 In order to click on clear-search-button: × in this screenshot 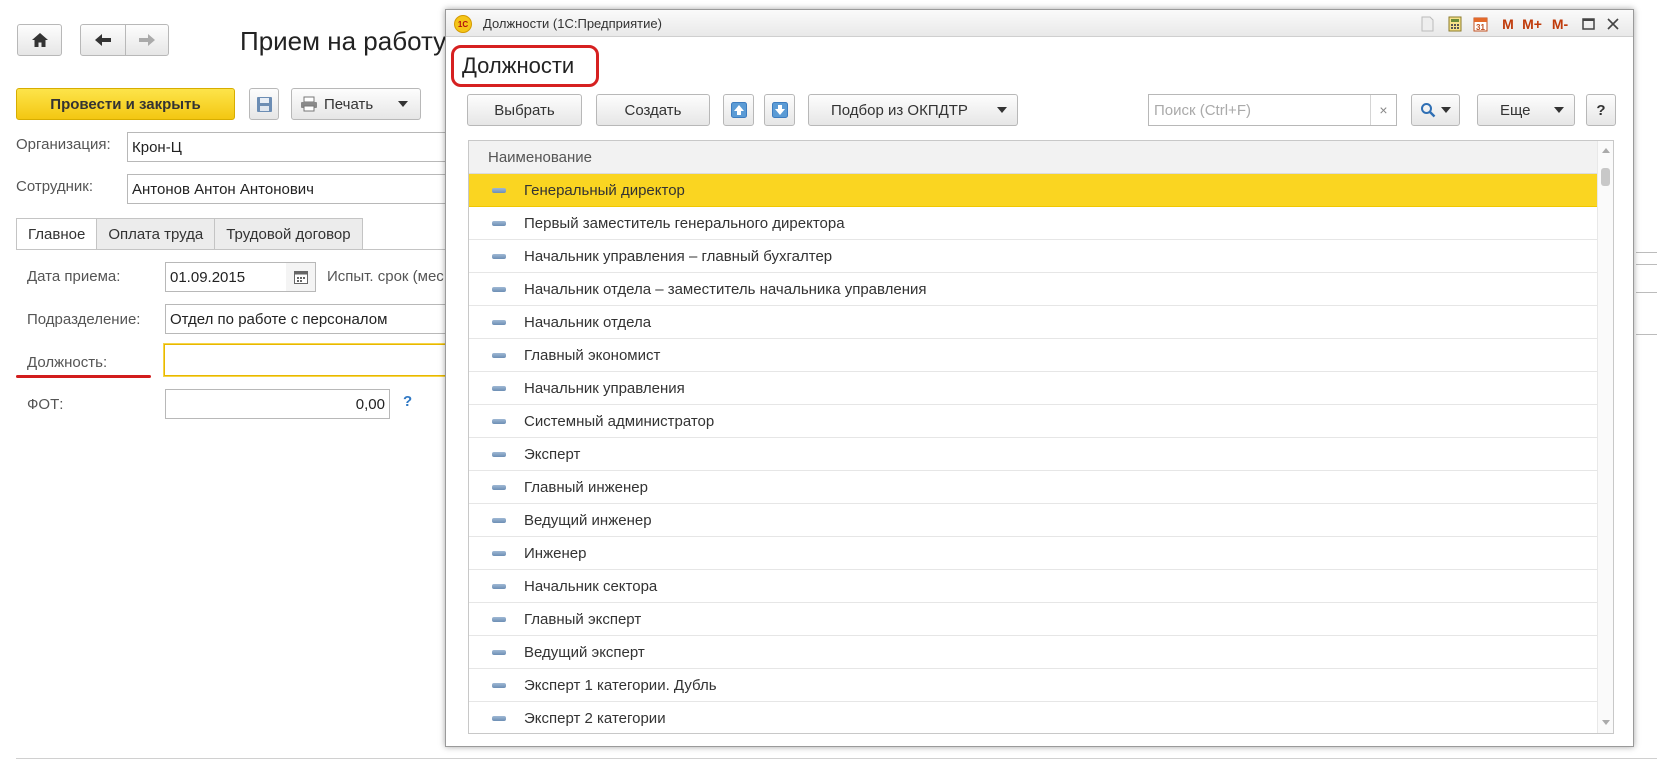, I will do `click(1383, 110)`.